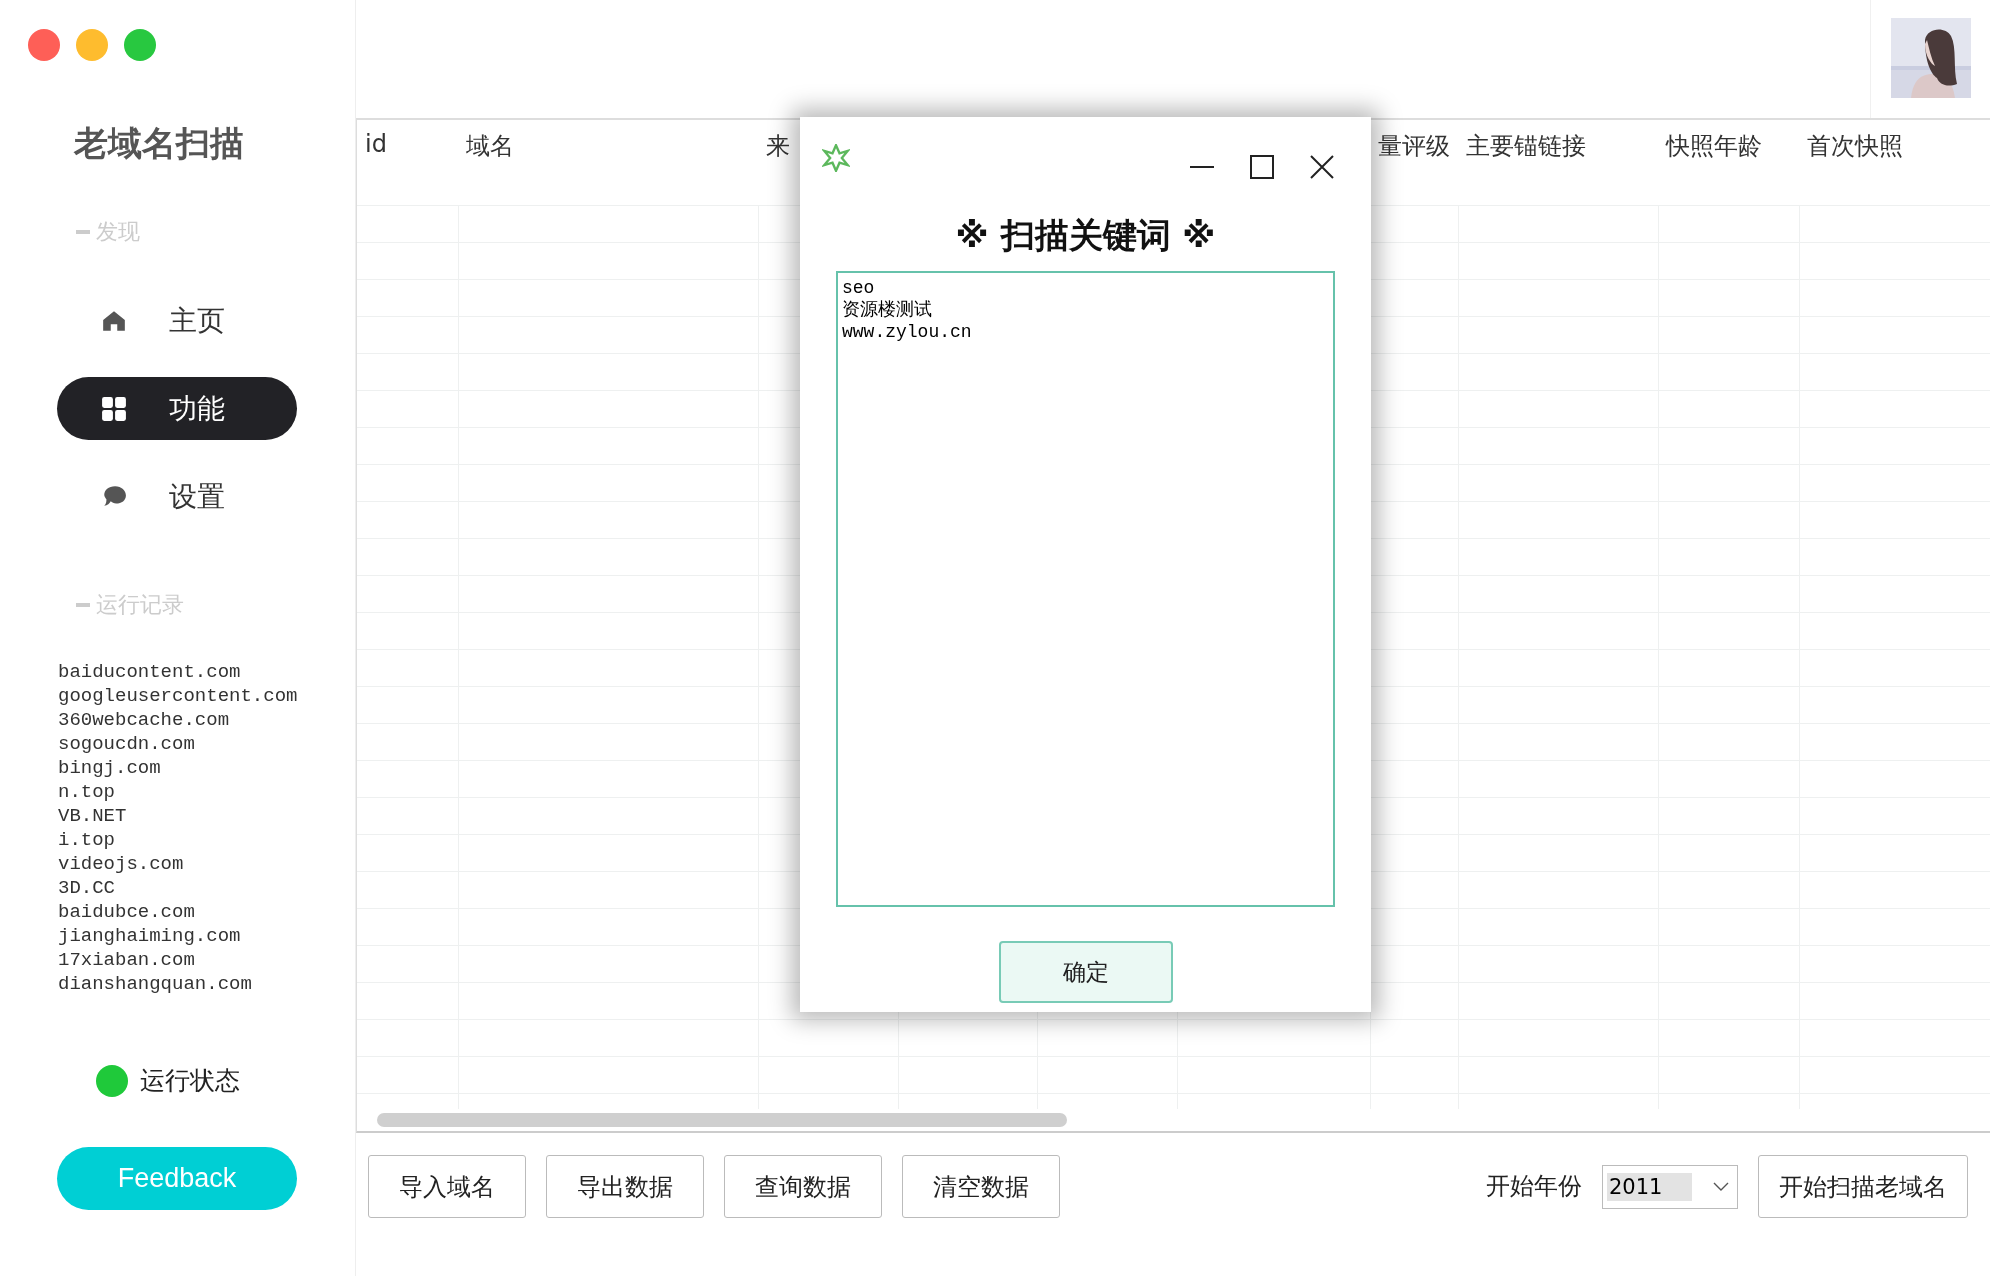 Image resolution: width=1990 pixels, height=1276 pixels. What do you see at coordinates (121, 864) in the screenshot?
I see `log-entry: videojs.com` at bounding box center [121, 864].